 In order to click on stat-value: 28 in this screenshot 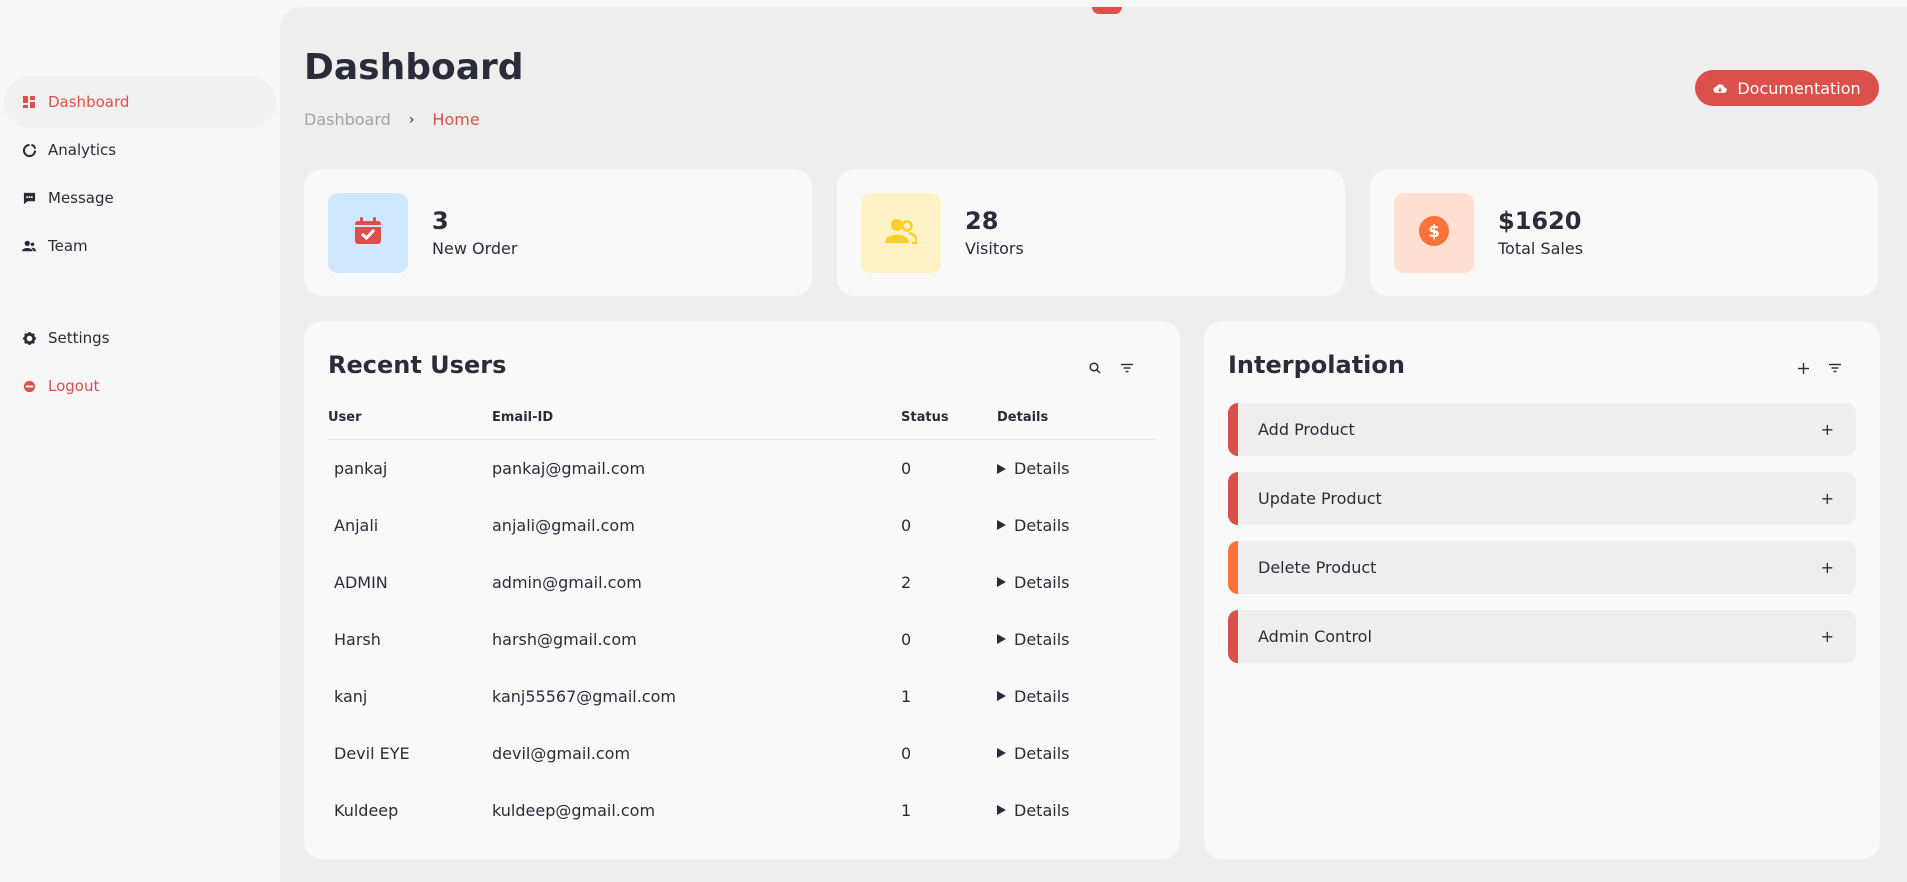, I will do `click(982, 221)`.